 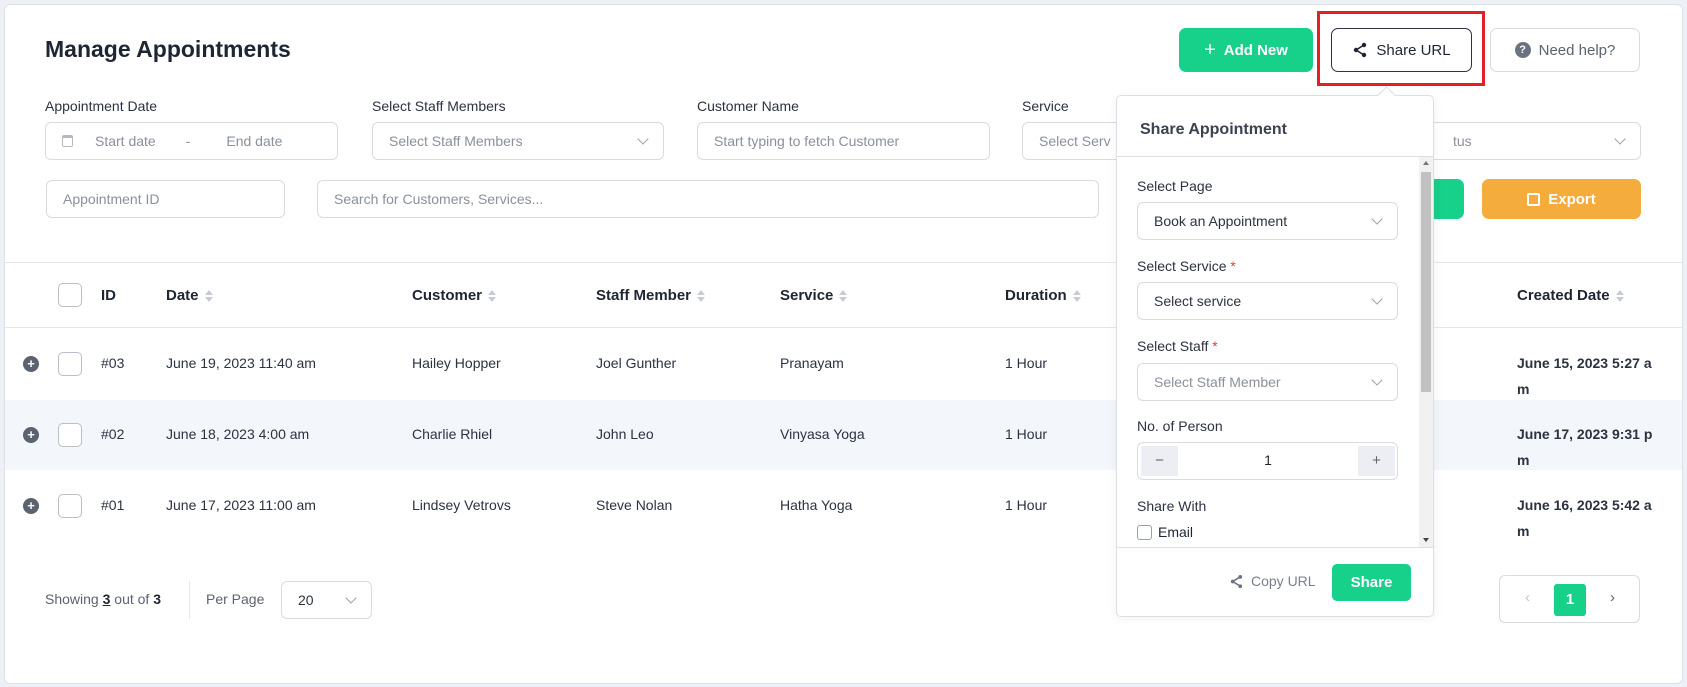 I want to click on persons-value: 1, so click(x=1268, y=460).